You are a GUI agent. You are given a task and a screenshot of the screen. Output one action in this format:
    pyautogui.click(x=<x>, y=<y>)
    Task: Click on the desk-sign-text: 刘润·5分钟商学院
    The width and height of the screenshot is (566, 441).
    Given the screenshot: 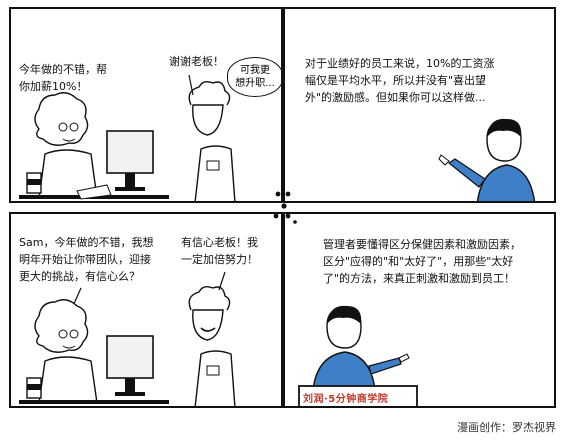 What is the action you would take?
    pyautogui.click(x=346, y=399)
    